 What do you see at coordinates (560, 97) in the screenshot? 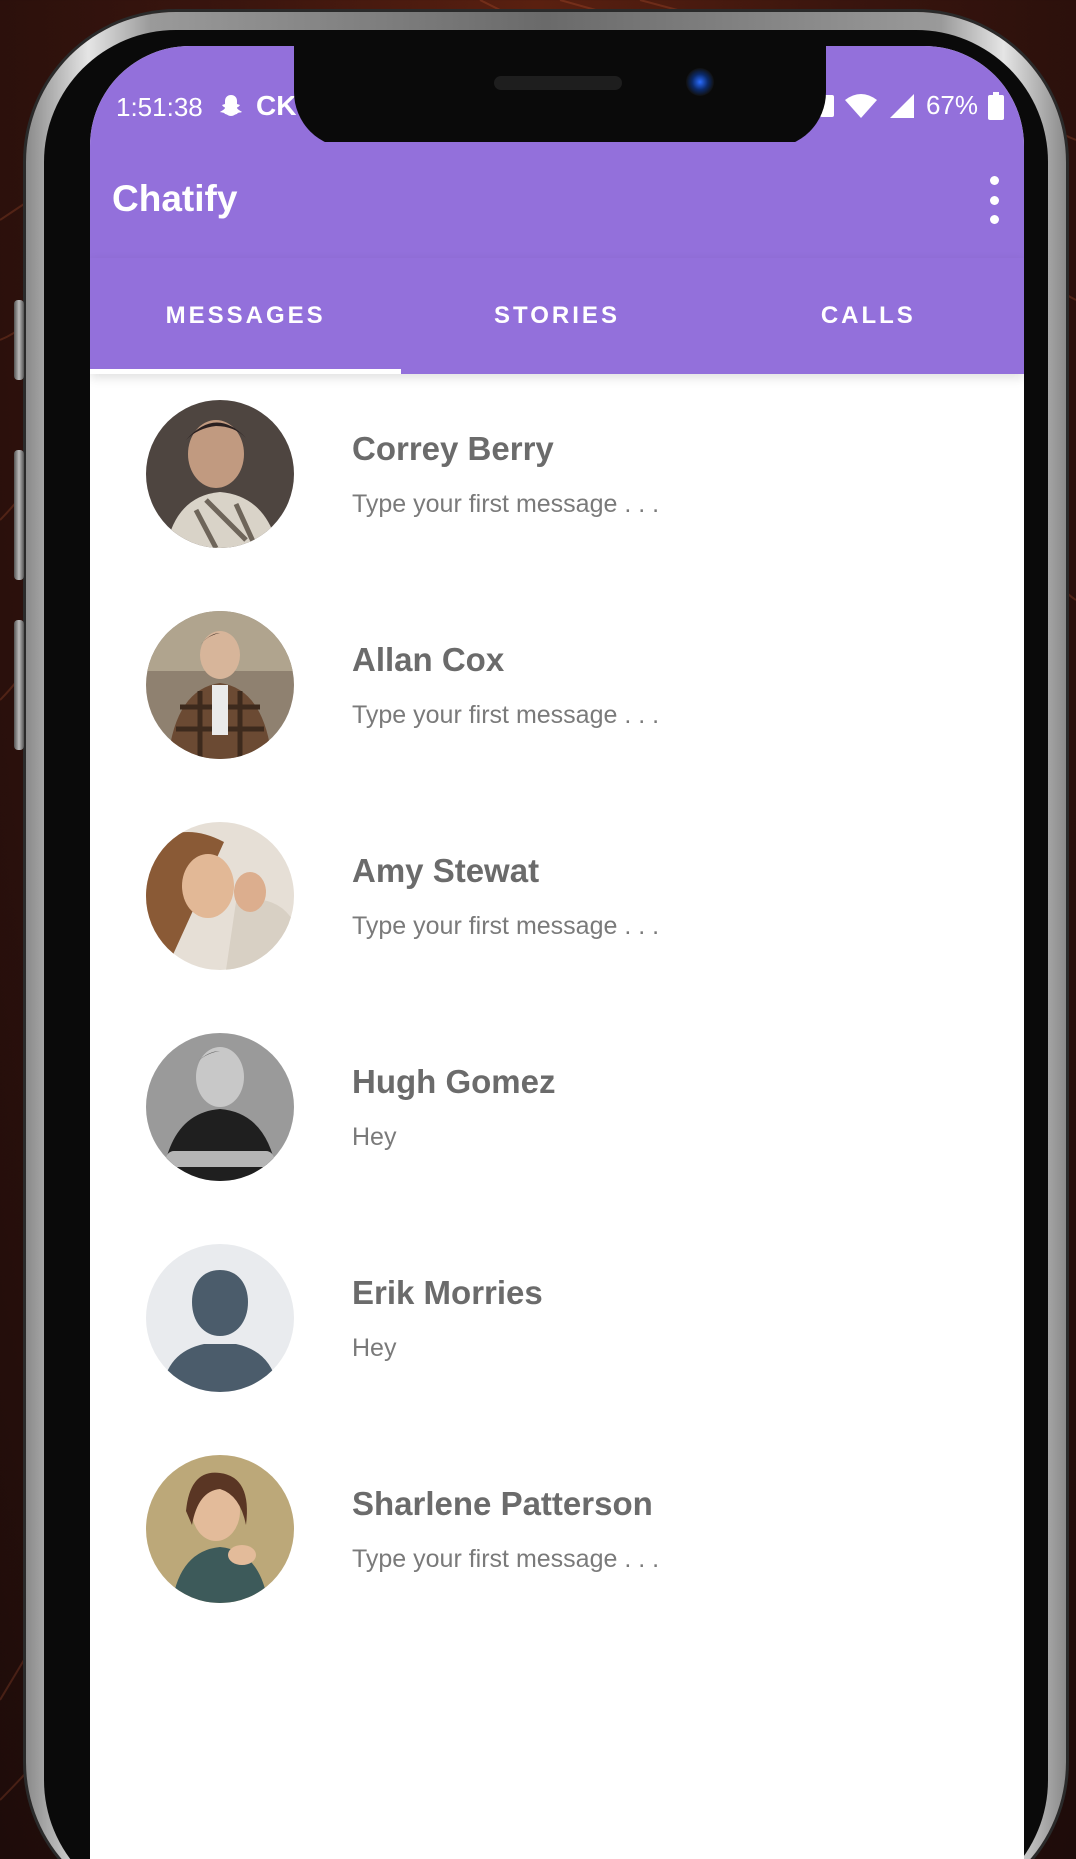
I see `phone-notch` at bounding box center [560, 97].